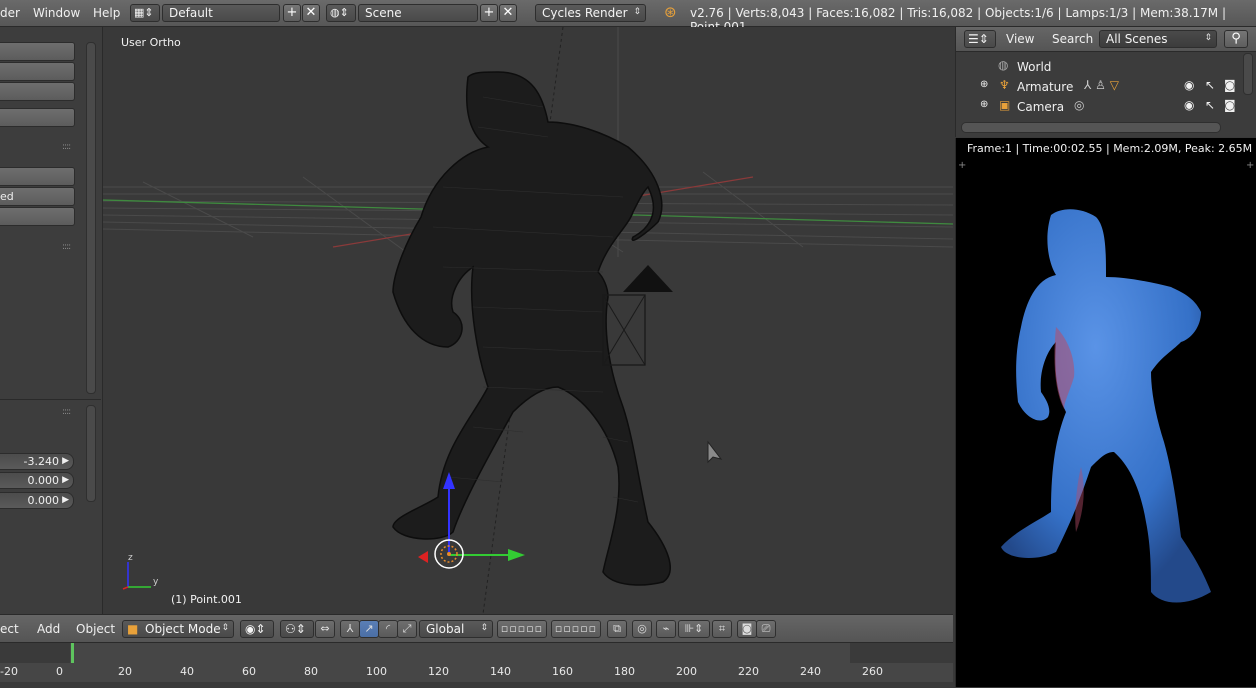 The width and height of the screenshot is (1256, 688). I want to click on menu-help: Help, so click(106, 13).